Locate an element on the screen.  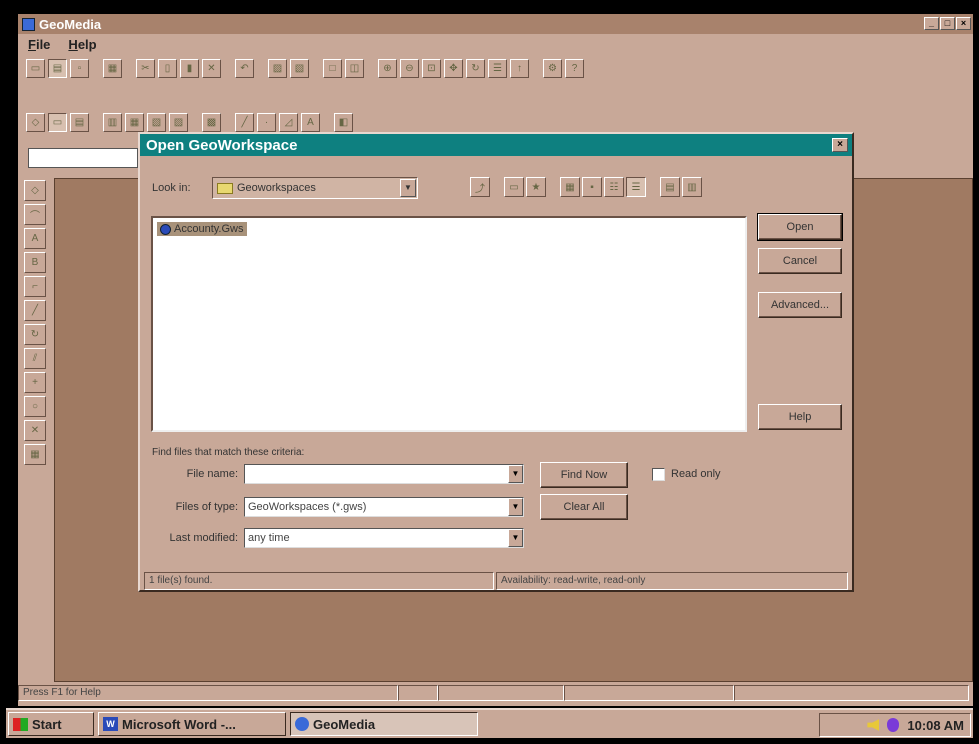
menu-file: File is located at coordinates (39, 44).